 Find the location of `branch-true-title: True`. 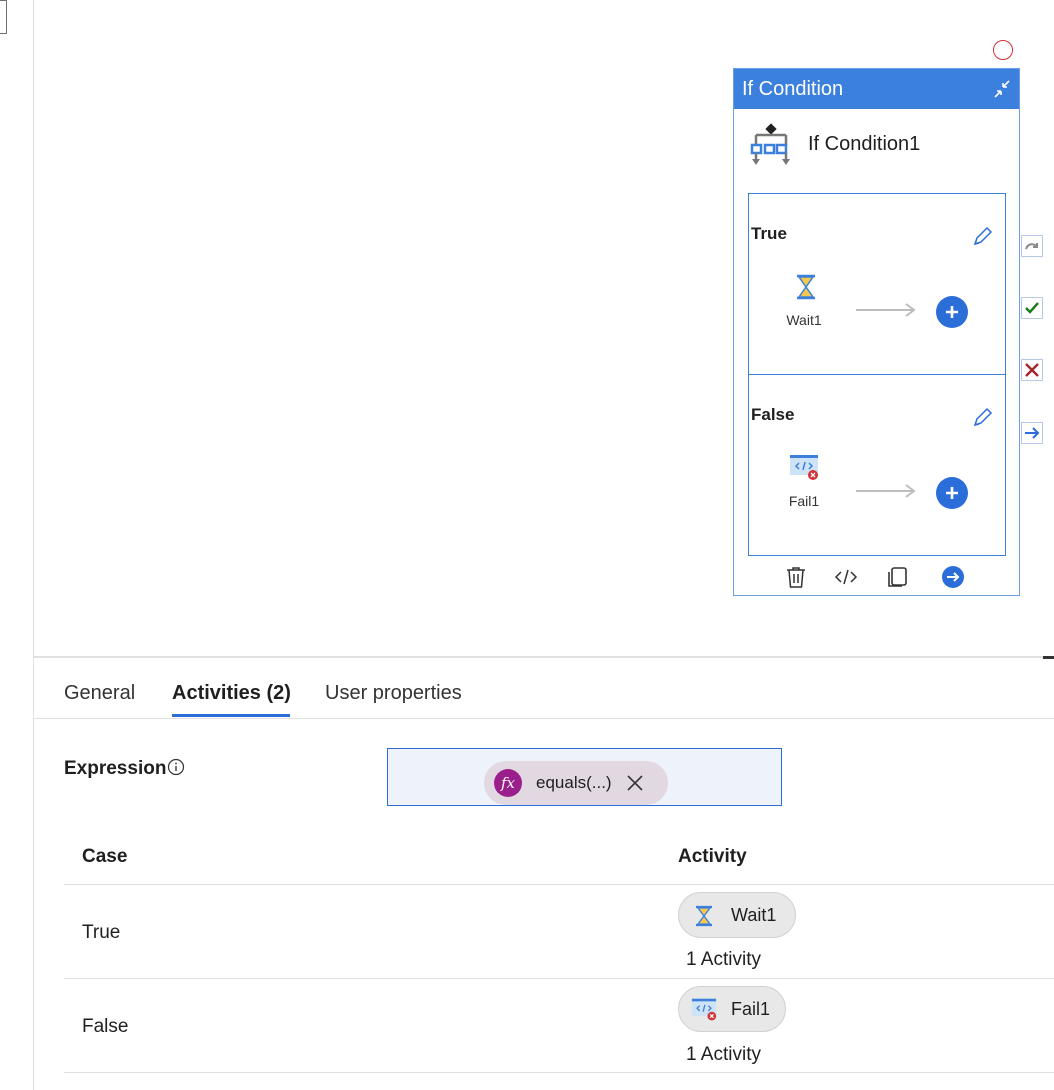

branch-true-title: True is located at coordinates (769, 233).